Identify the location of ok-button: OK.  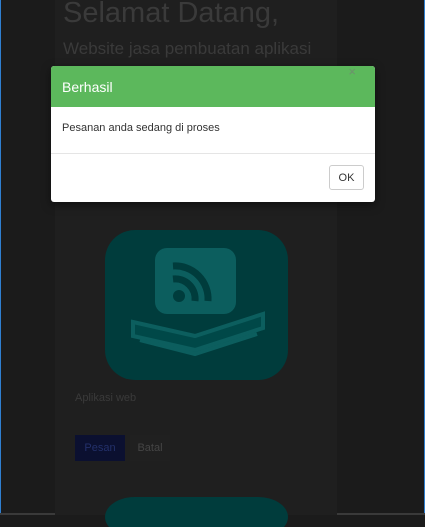
(346, 177).